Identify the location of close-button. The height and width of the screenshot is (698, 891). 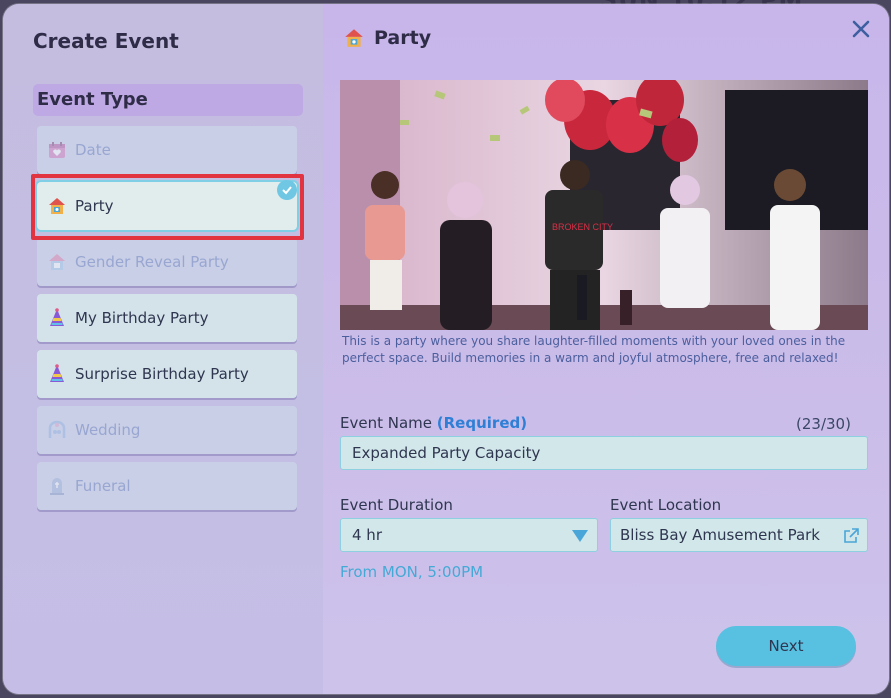
(861, 29).